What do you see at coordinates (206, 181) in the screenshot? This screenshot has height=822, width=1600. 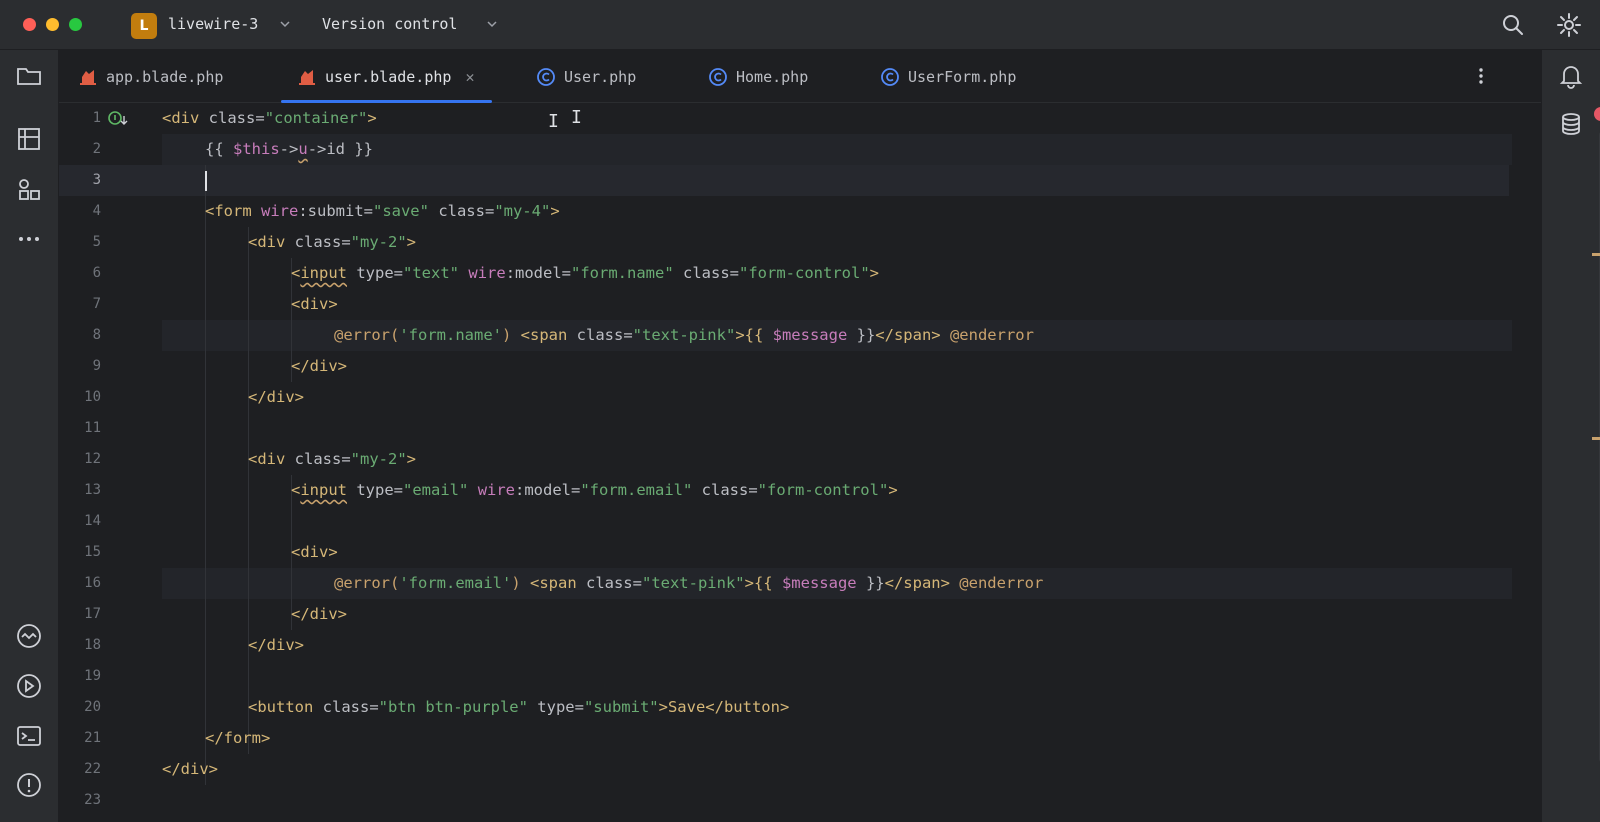 I see `text-caret` at bounding box center [206, 181].